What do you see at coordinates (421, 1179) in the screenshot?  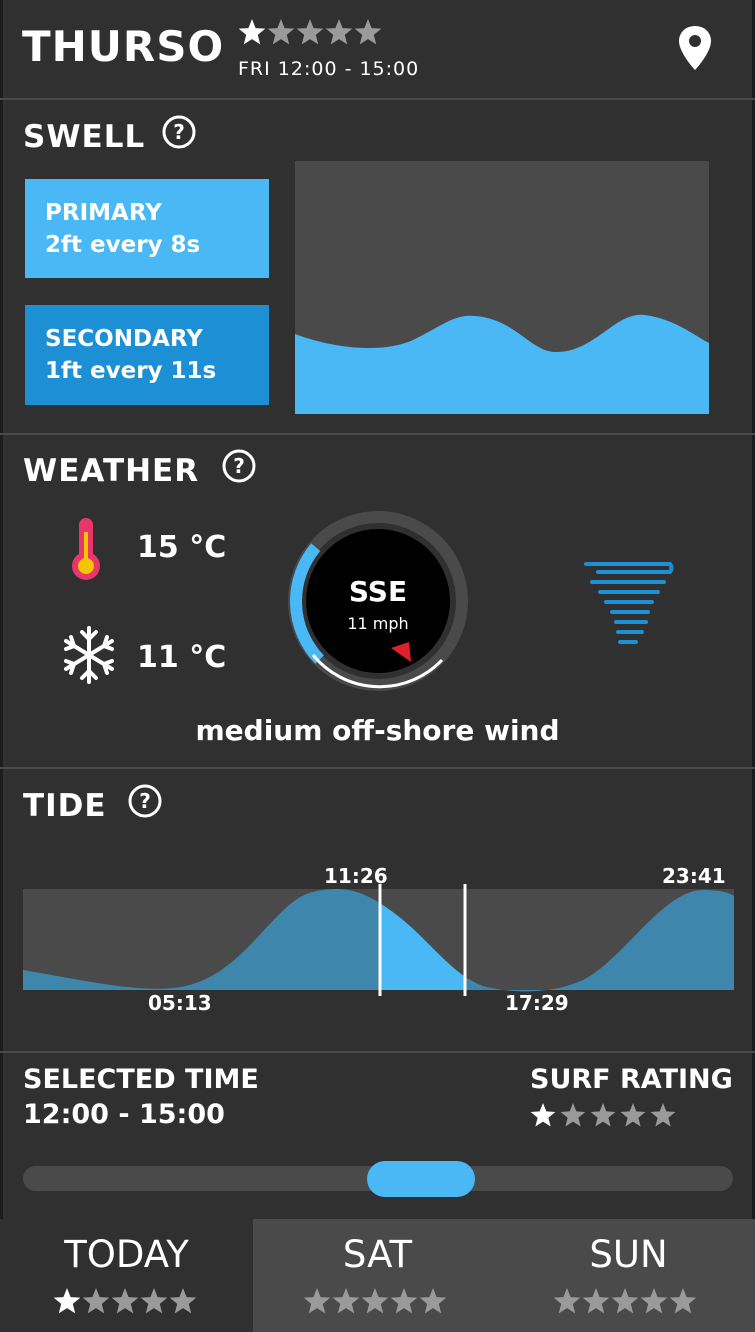 I see `time-slider-handle` at bounding box center [421, 1179].